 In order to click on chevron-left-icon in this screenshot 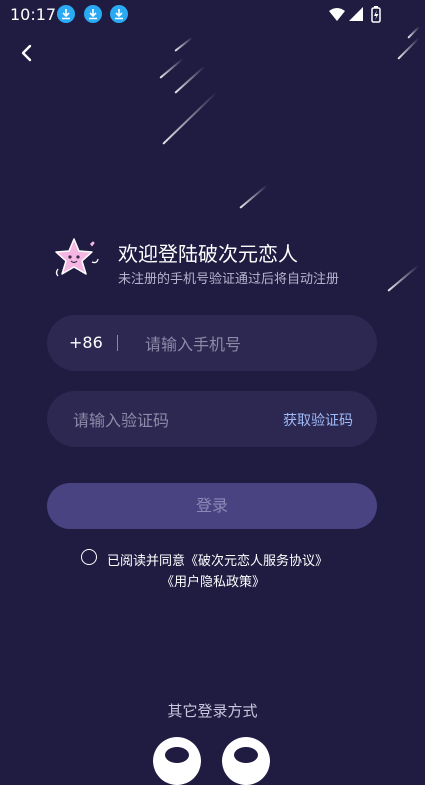, I will do `click(26, 53)`.